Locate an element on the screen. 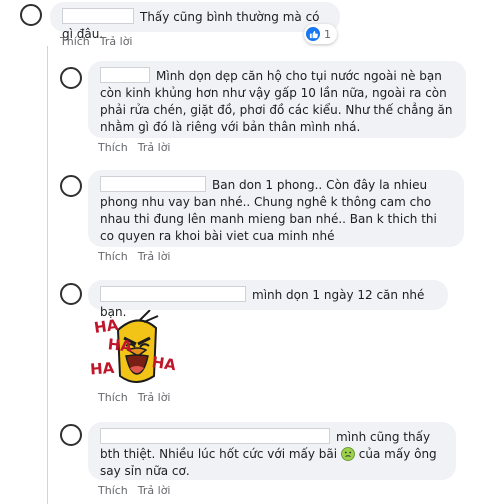 This screenshot has height=504, width=500. sticker: HA HA HA HA is located at coordinates (133, 349).